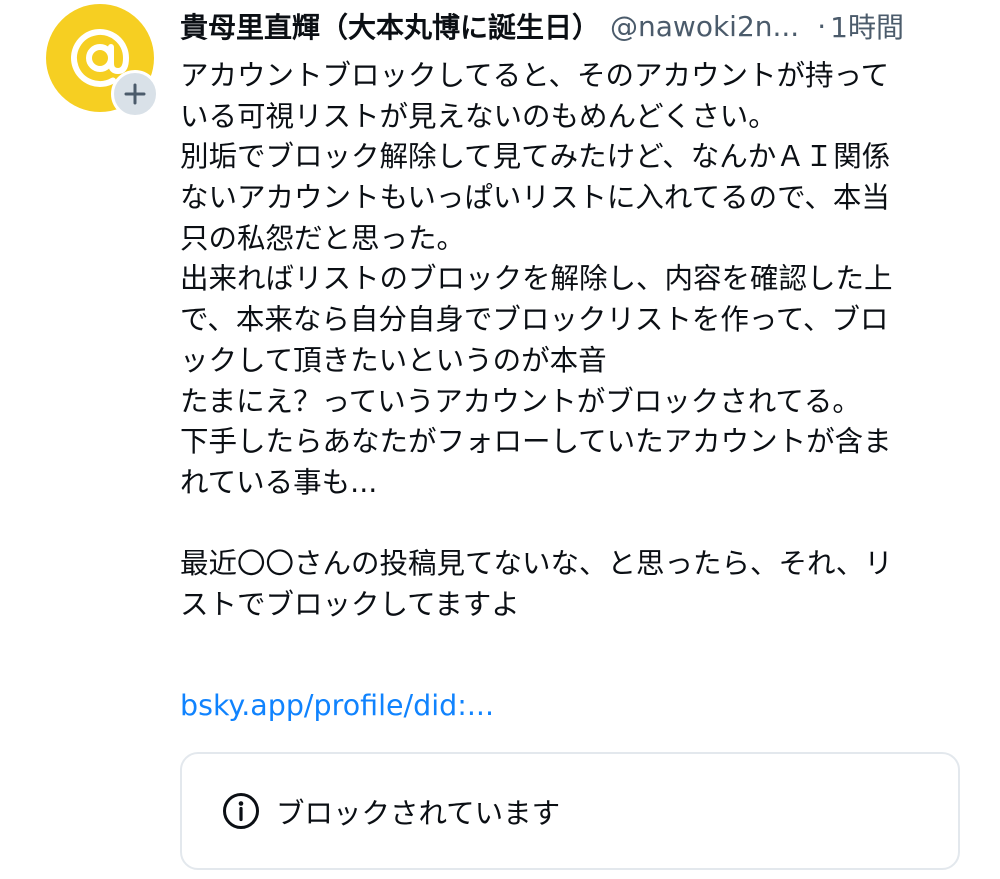 This screenshot has height=879, width=1000. I want to click on post-text-line: ックして頂きたいというのが本音, so click(393, 360).